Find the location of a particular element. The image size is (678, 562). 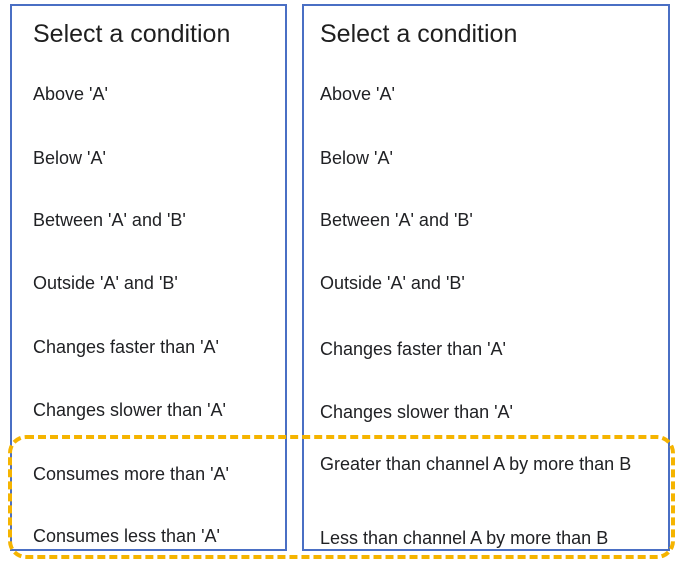

option-less-than-channel-a: Less than channel A by more than B is located at coordinates (490, 538).